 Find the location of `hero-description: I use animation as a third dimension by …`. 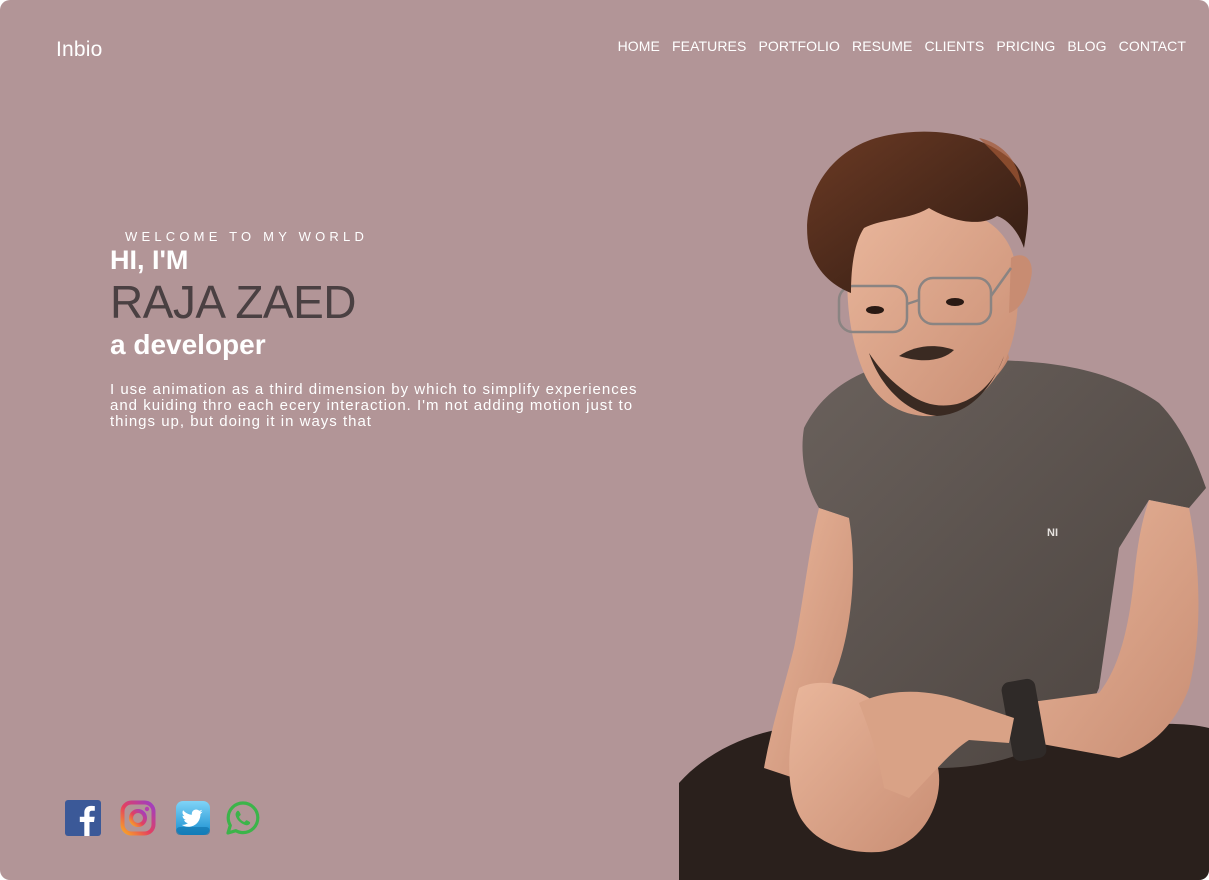

hero-description: I use animation as a third dimension by … is located at coordinates (394, 407).